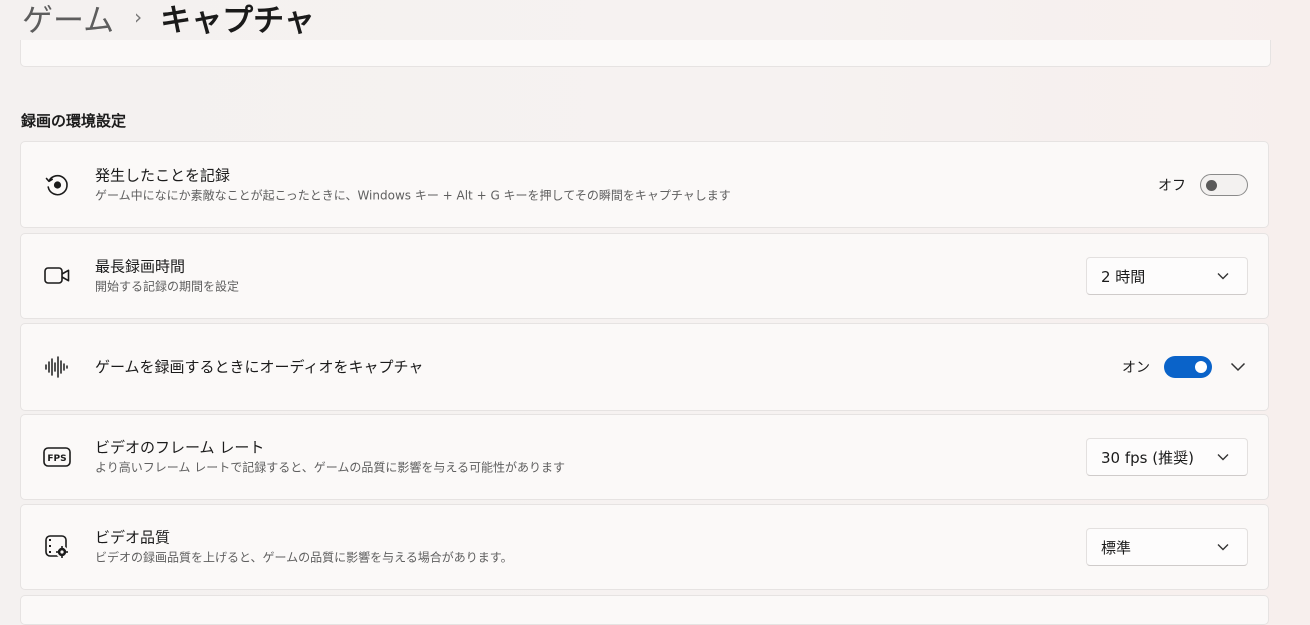 This screenshot has width=1310, height=625. What do you see at coordinates (330, 467) in the screenshot?
I see `setting-description: より高いフレーム レートで記録すると、ゲームの品質に影響を与える可能性があります` at bounding box center [330, 467].